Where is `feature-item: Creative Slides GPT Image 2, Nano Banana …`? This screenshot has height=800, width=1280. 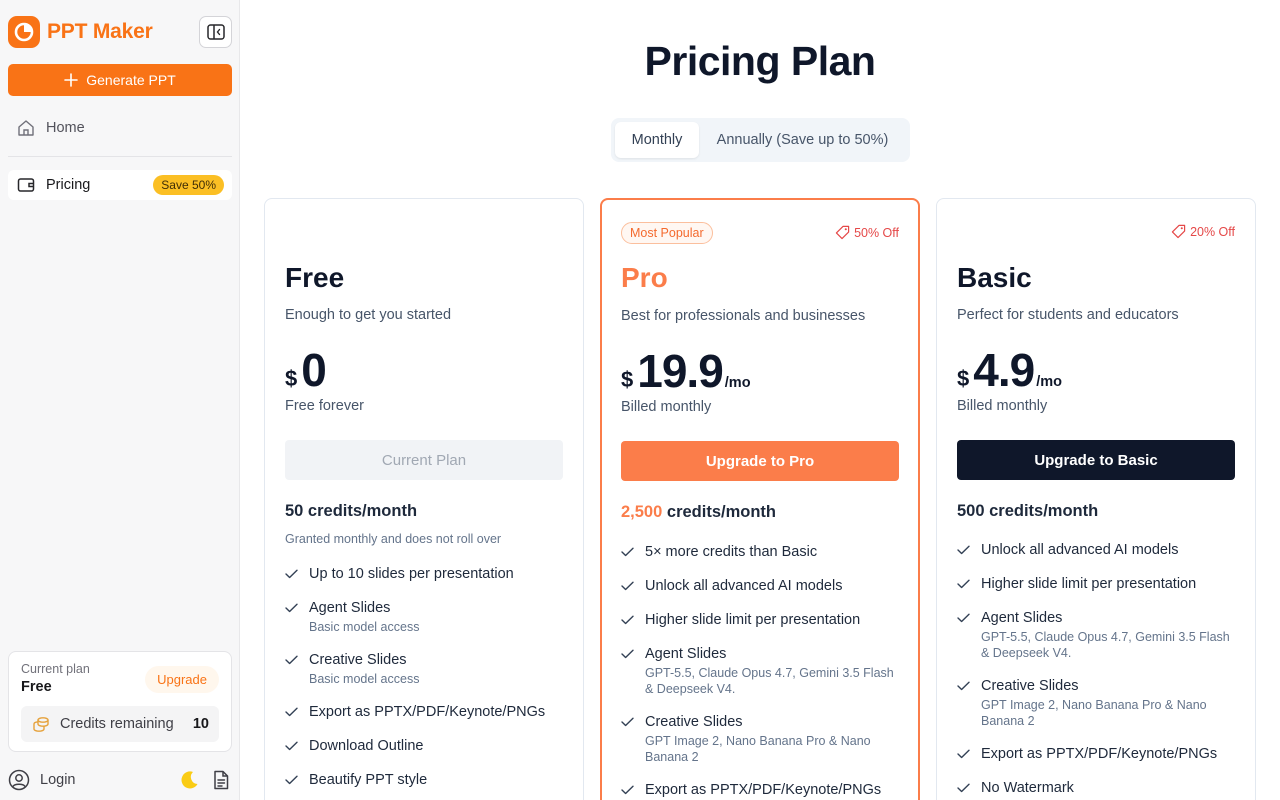
feature-item: Creative Slides GPT Image 2, Nano Banana … is located at coordinates (1096, 703).